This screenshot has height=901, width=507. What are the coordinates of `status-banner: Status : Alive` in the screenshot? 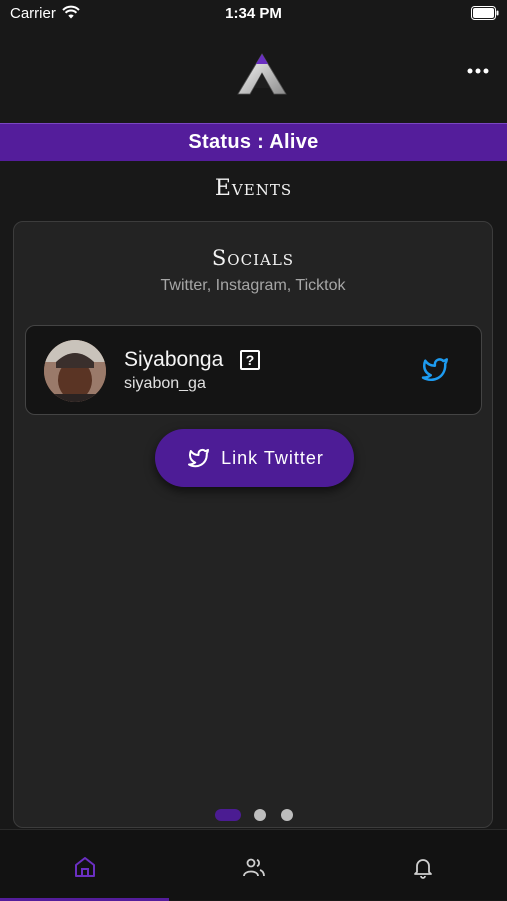 It's located at (253, 142).